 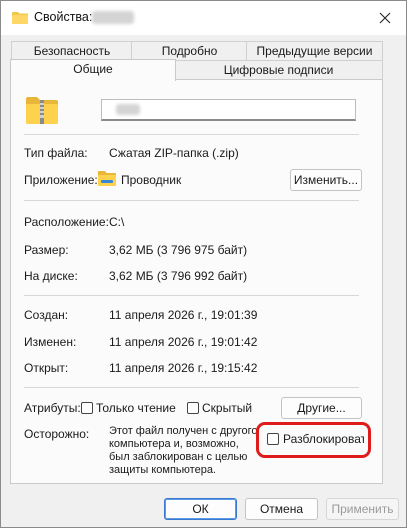 I want to click on tab-security: Безопасность, so click(x=72, y=51).